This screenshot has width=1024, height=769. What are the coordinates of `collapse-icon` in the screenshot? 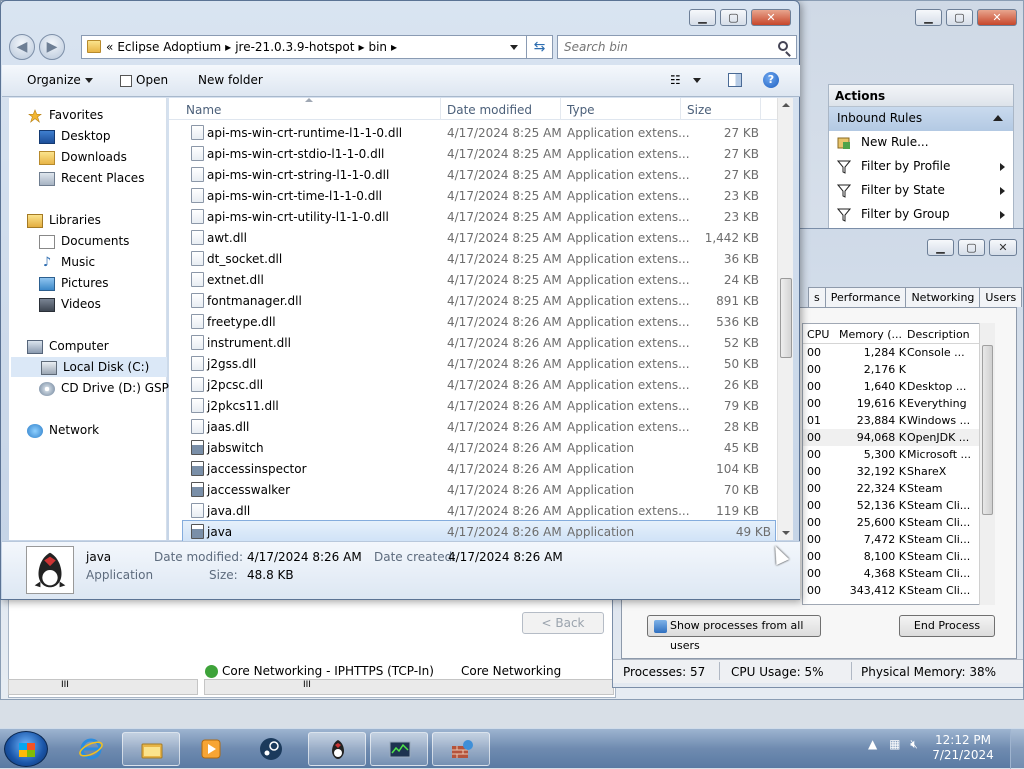 It's located at (998, 118).